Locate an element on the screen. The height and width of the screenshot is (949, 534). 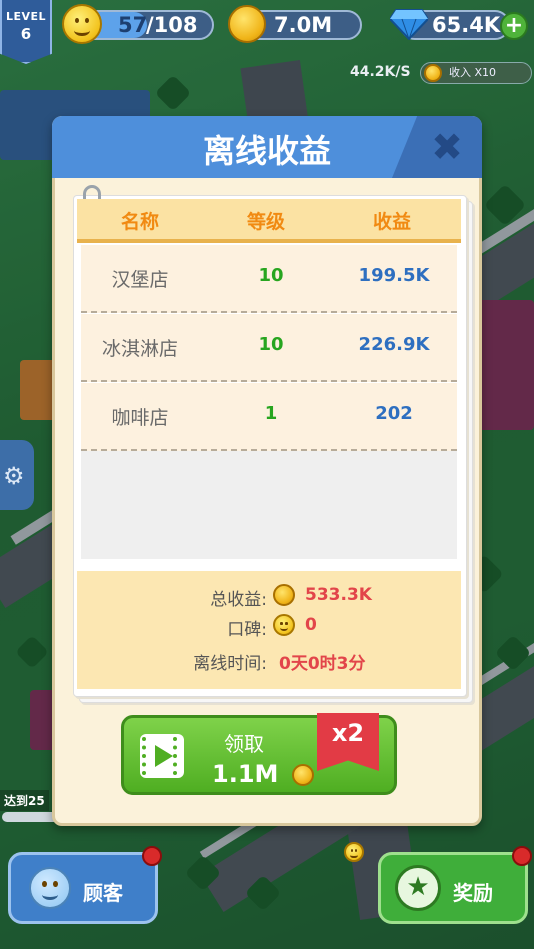
close-button: ✖ is located at coordinates (447, 147).